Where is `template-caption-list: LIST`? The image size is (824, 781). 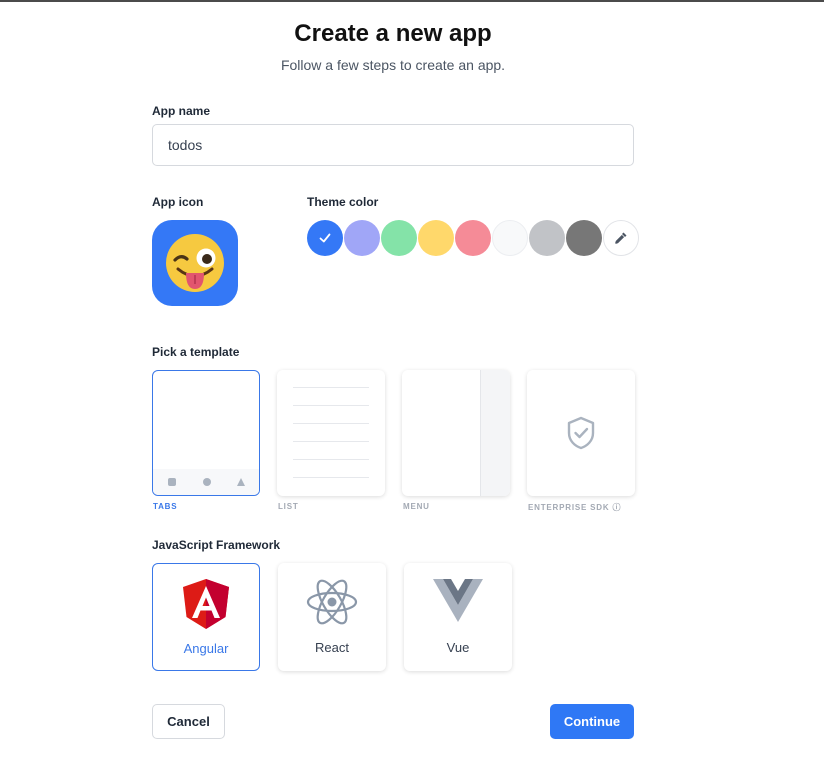 template-caption-list: LIST is located at coordinates (288, 506).